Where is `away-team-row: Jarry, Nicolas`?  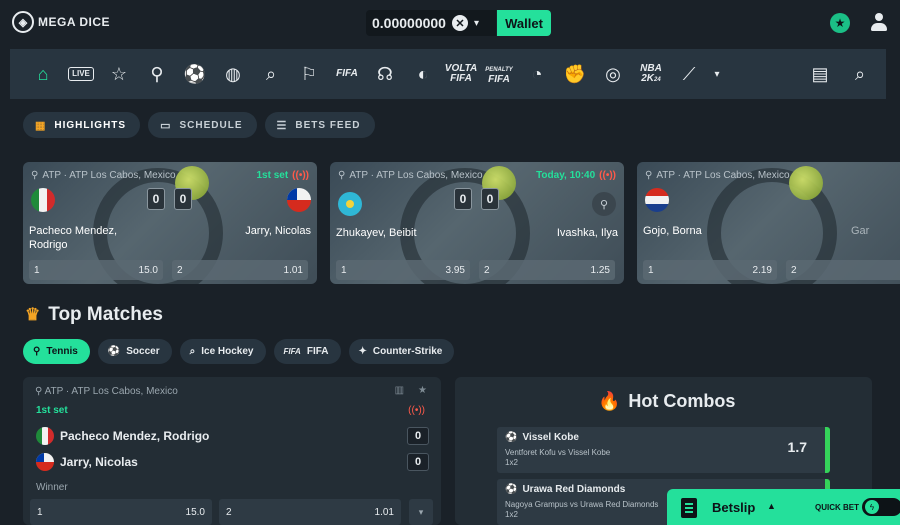 away-team-row: Jarry, Nicolas is located at coordinates (87, 462).